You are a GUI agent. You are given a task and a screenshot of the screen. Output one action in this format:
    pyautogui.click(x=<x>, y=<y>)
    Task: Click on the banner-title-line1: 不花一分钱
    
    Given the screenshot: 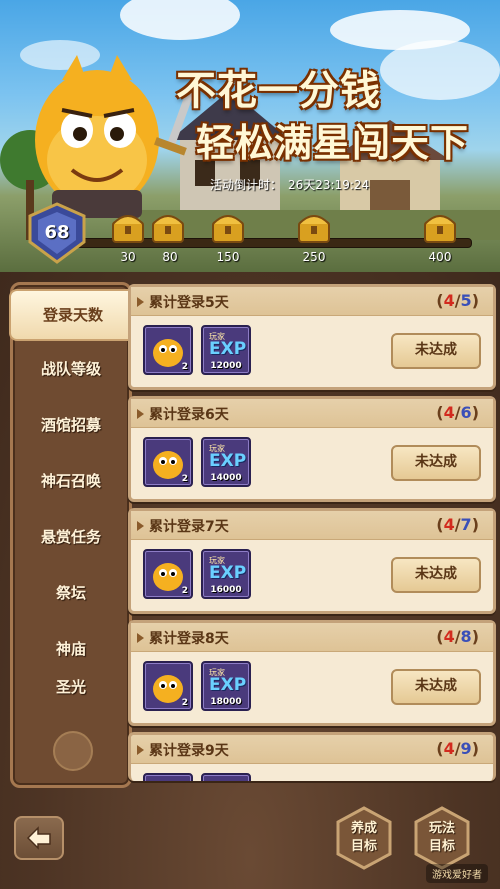 What is the action you would take?
    pyautogui.click(x=278, y=91)
    